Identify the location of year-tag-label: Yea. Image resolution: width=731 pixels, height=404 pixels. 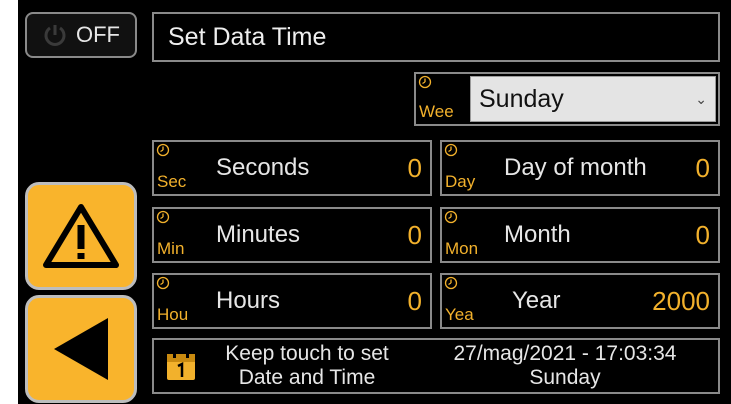
(459, 314).